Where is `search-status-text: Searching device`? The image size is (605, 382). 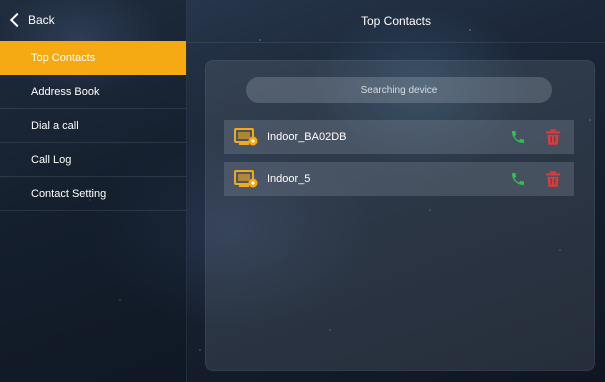
search-status-text: Searching device is located at coordinates (399, 90).